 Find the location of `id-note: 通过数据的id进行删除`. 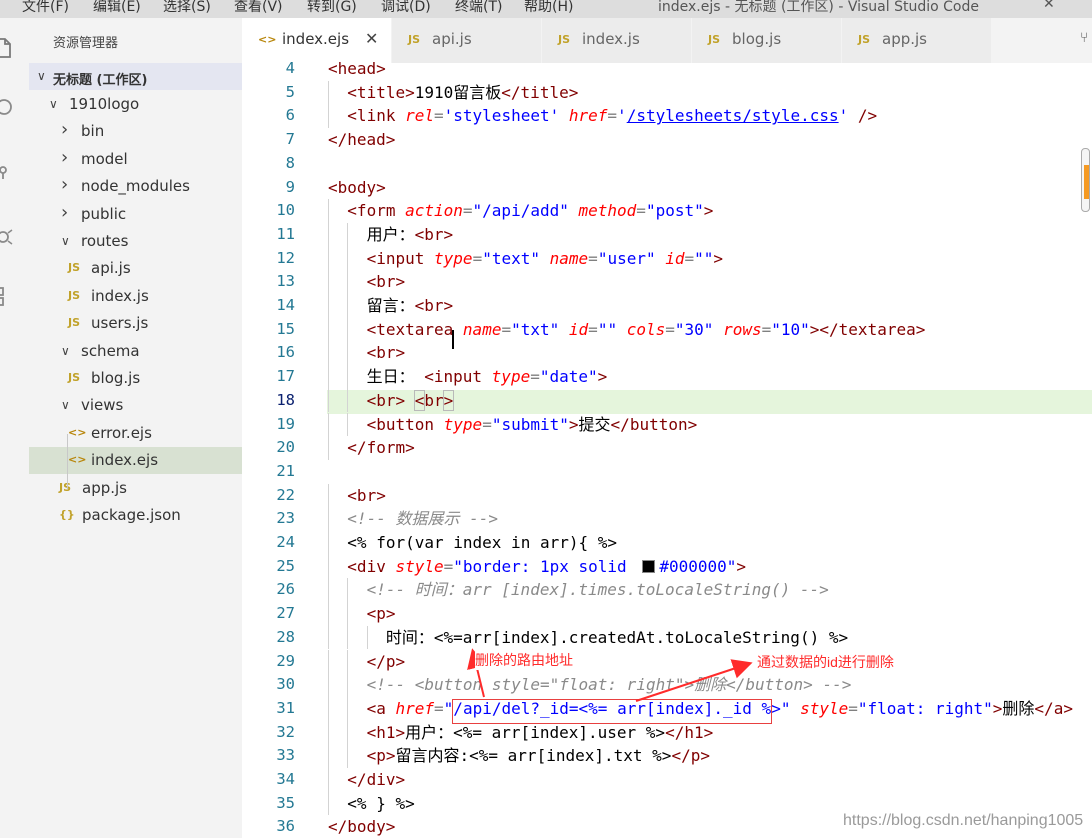

id-note: 通过数据的id进行删除 is located at coordinates (825, 662).